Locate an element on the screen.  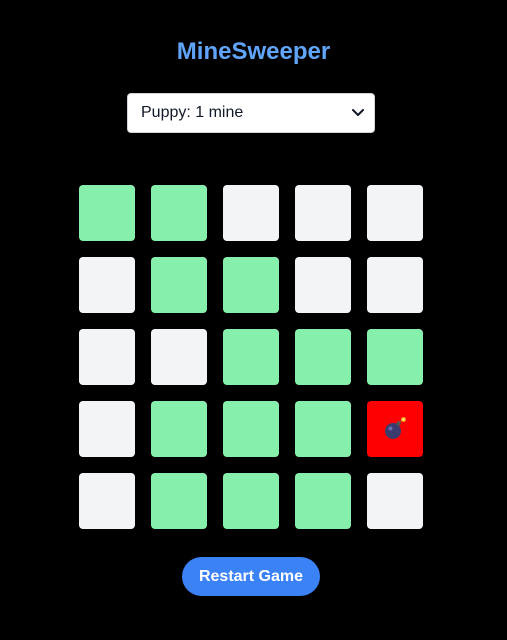
mine-cell is located at coordinates (395, 429).